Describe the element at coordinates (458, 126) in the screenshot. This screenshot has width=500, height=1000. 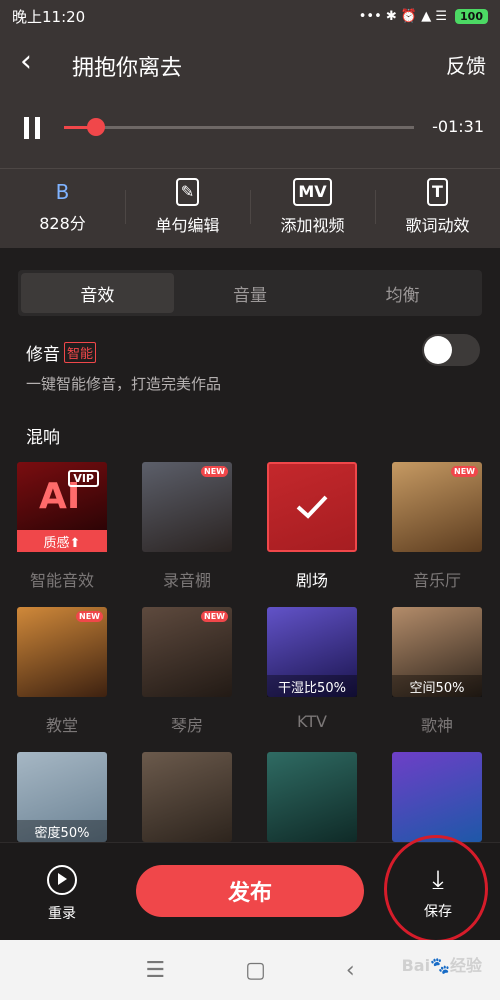
I see `time-remaining: -01:31` at that location.